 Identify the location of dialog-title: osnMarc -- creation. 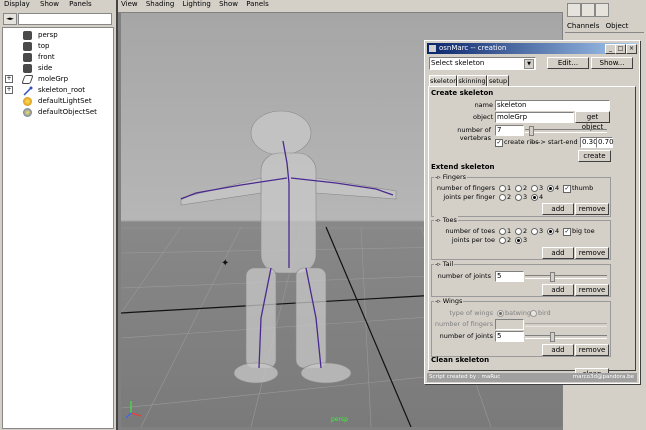
(473, 48).